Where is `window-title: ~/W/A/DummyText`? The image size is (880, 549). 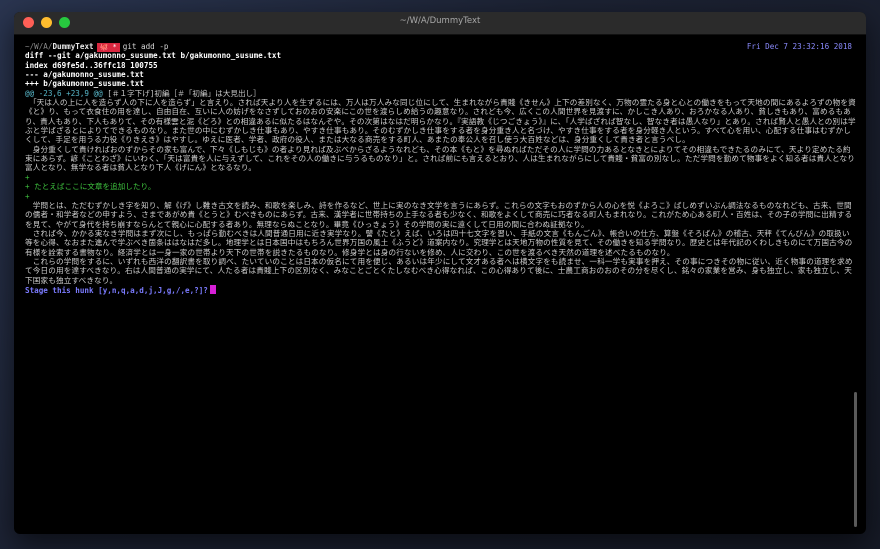 window-title: ~/W/A/DummyText is located at coordinates (440, 21).